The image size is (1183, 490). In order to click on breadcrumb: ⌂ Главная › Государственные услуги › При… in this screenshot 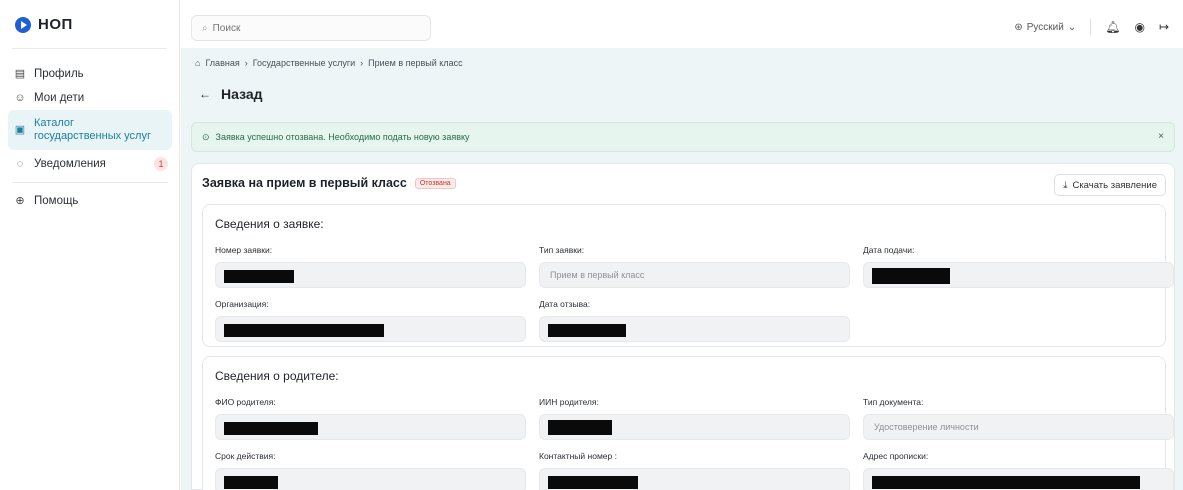, I will do `click(329, 63)`.